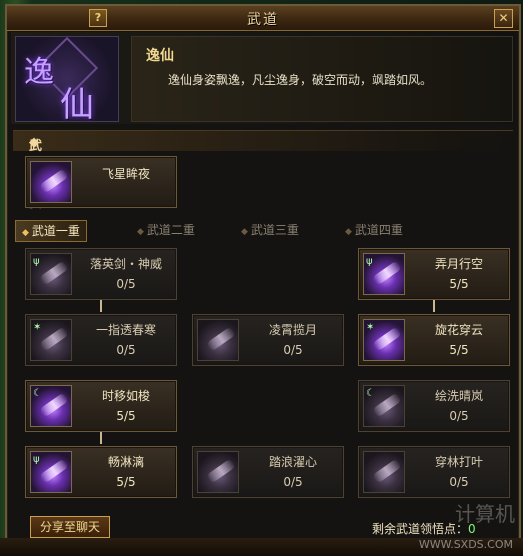 The height and width of the screenshot is (556, 523). What do you see at coordinates (420, 529) in the screenshot?
I see `remaining-points-label: 剩余武道领悟点：` at bounding box center [420, 529].